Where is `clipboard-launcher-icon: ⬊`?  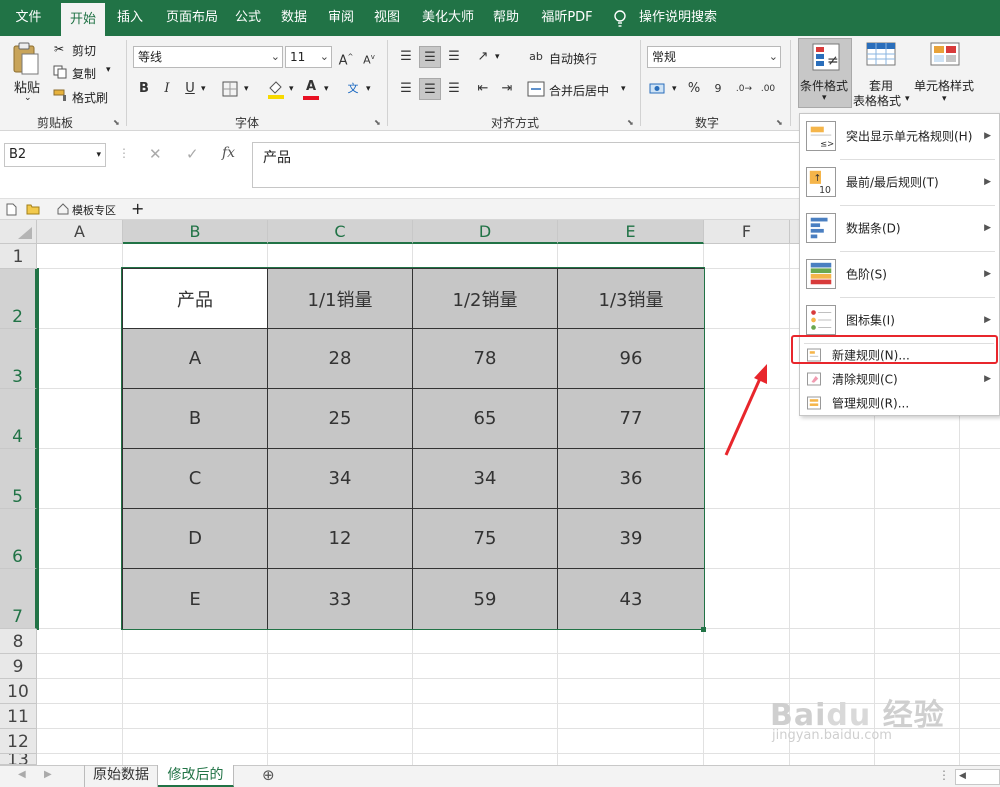
clipboard-launcher-icon: ⬊ is located at coordinates (116, 122).